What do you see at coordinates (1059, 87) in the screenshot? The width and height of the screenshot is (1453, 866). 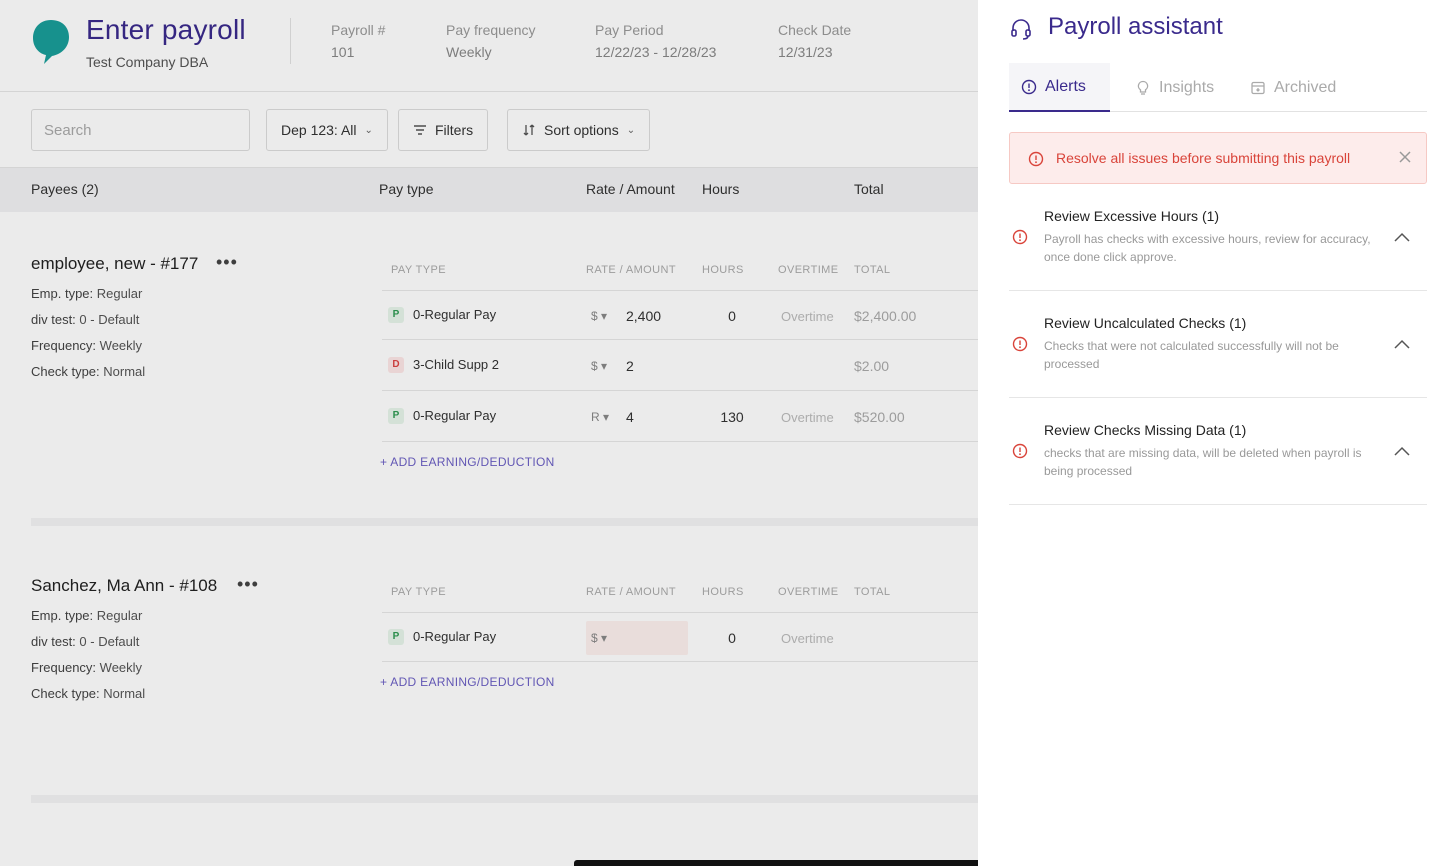 I see `tab-alerts: Alerts` at bounding box center [1059, 87].